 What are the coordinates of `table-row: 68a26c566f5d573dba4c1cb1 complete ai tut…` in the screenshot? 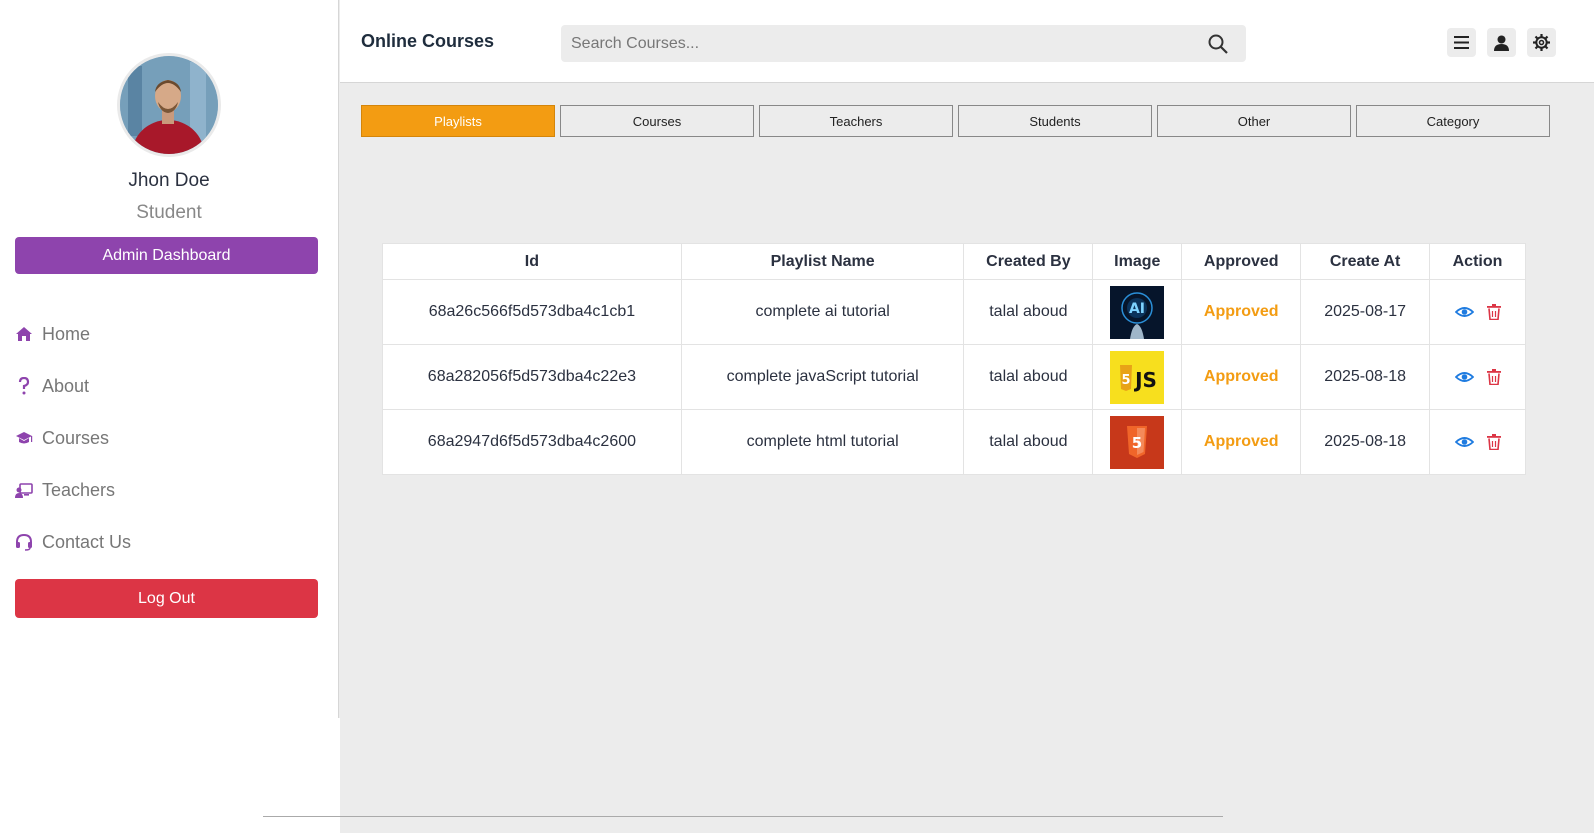 It's located at (954, 312).